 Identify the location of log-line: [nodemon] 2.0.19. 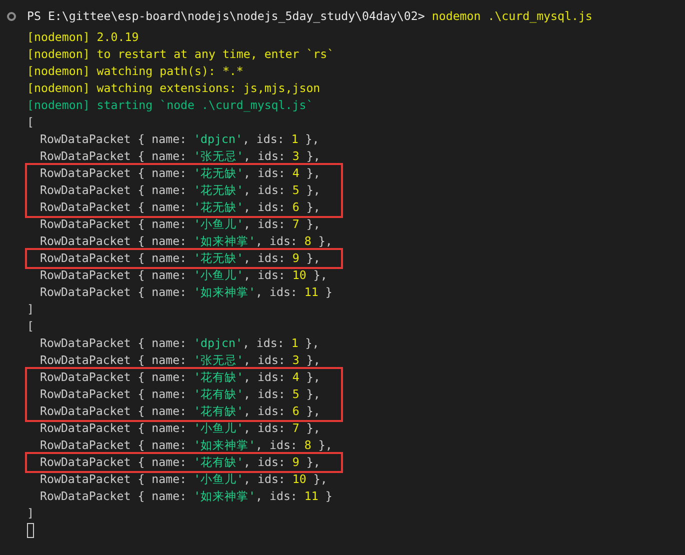
(83, 37).